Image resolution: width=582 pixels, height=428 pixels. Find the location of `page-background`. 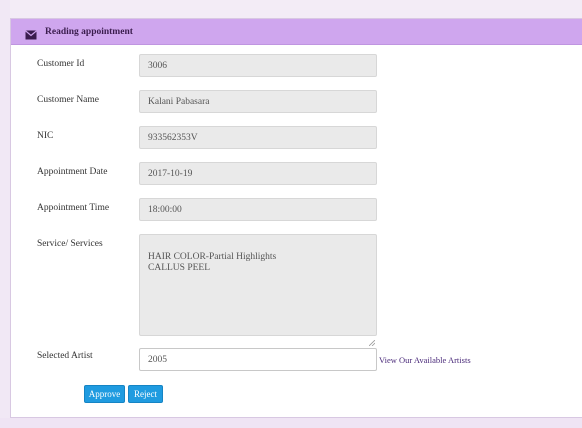

page-background is located at coordinates (5, 214).